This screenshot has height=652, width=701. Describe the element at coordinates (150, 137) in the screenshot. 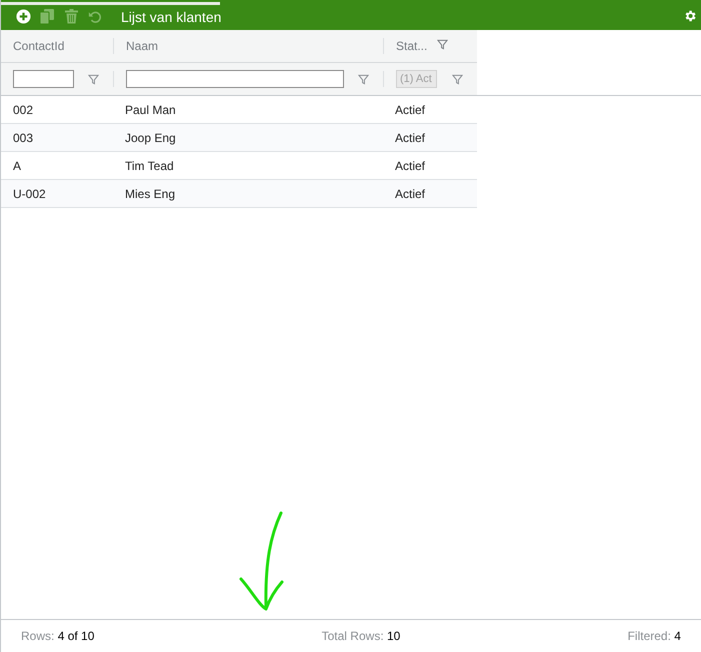

I see `table-cell: Joop Eng` at that location.